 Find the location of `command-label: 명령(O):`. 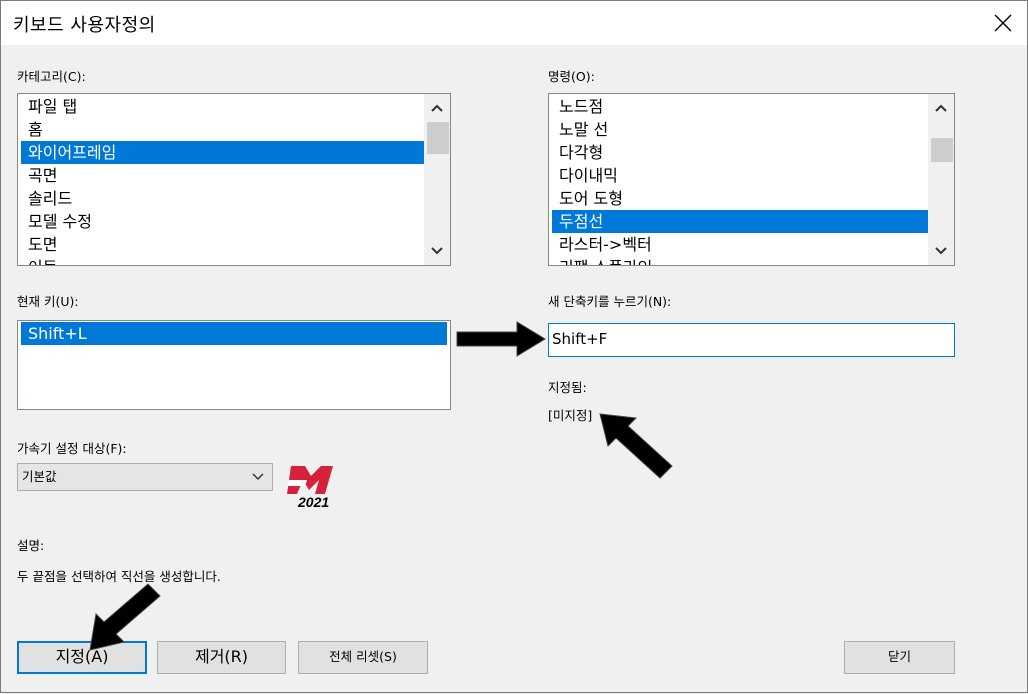

command-label: 명령(O): is located at coordinates (571, 76).